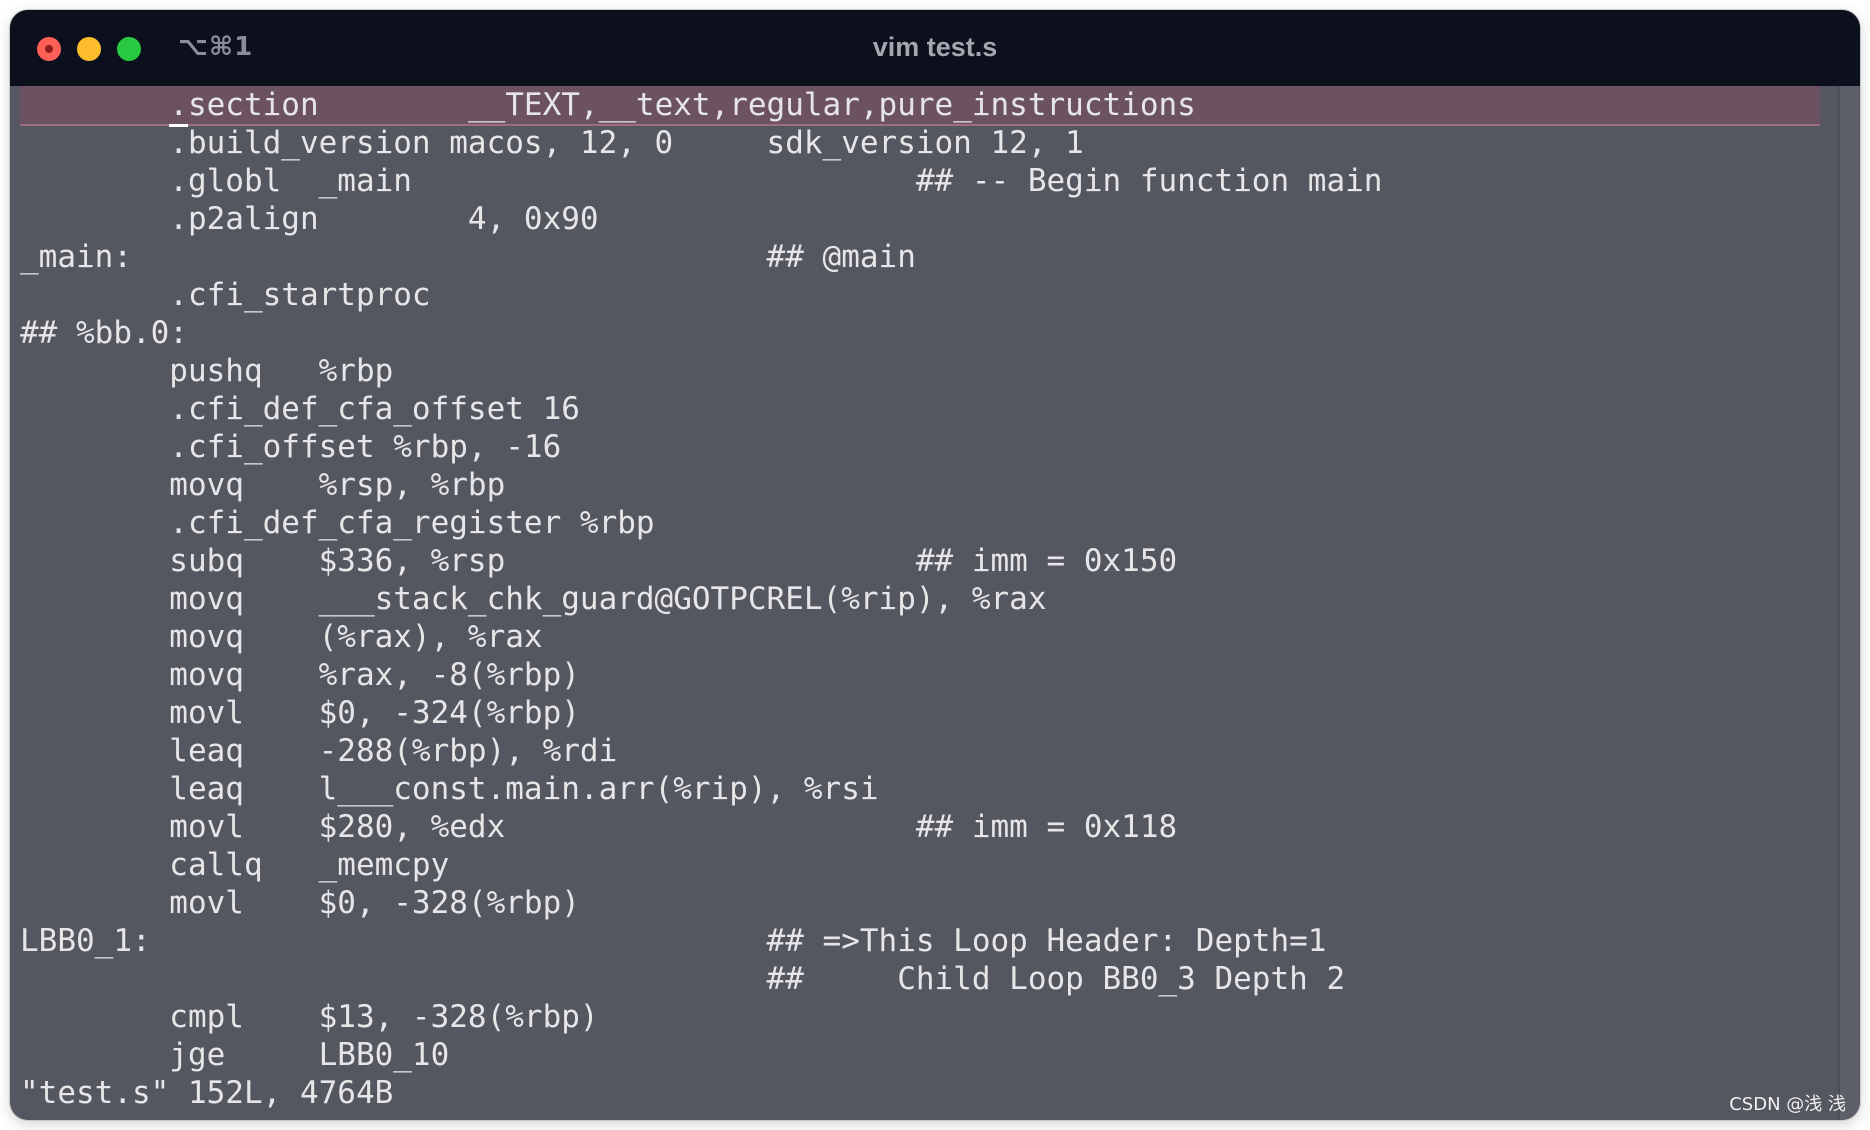  Describe the element at coordinates (300, 675) in the screenshot. I see `code-line: movq %rax, -8(%rbp)` at that location.